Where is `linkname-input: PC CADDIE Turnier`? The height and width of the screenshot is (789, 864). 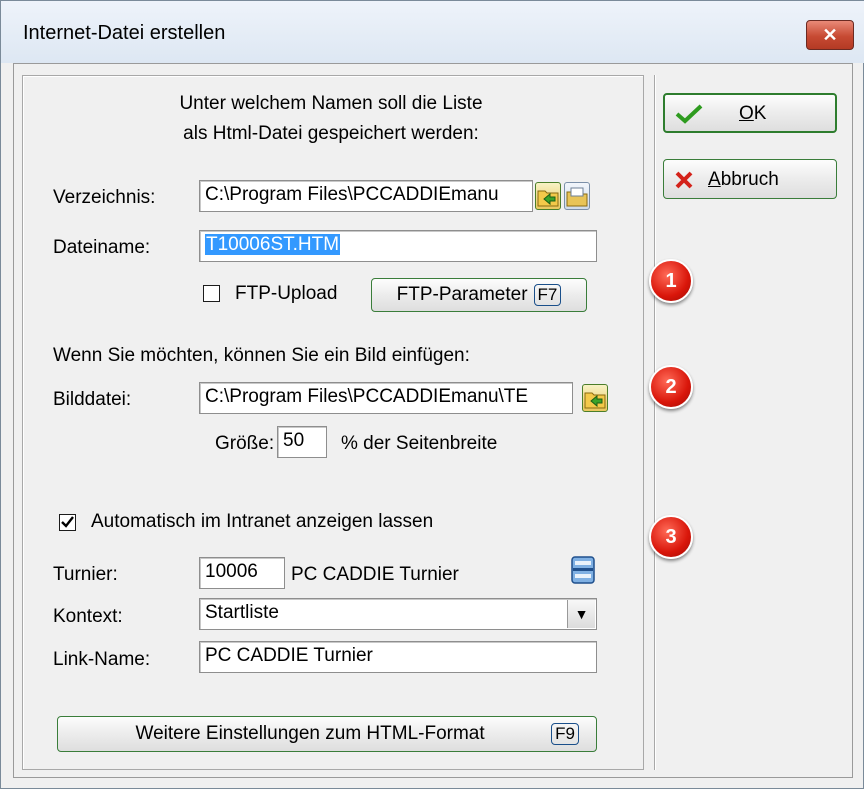
linkname-input: PC CADDIE Turnier is located at coordinates (398, 657).